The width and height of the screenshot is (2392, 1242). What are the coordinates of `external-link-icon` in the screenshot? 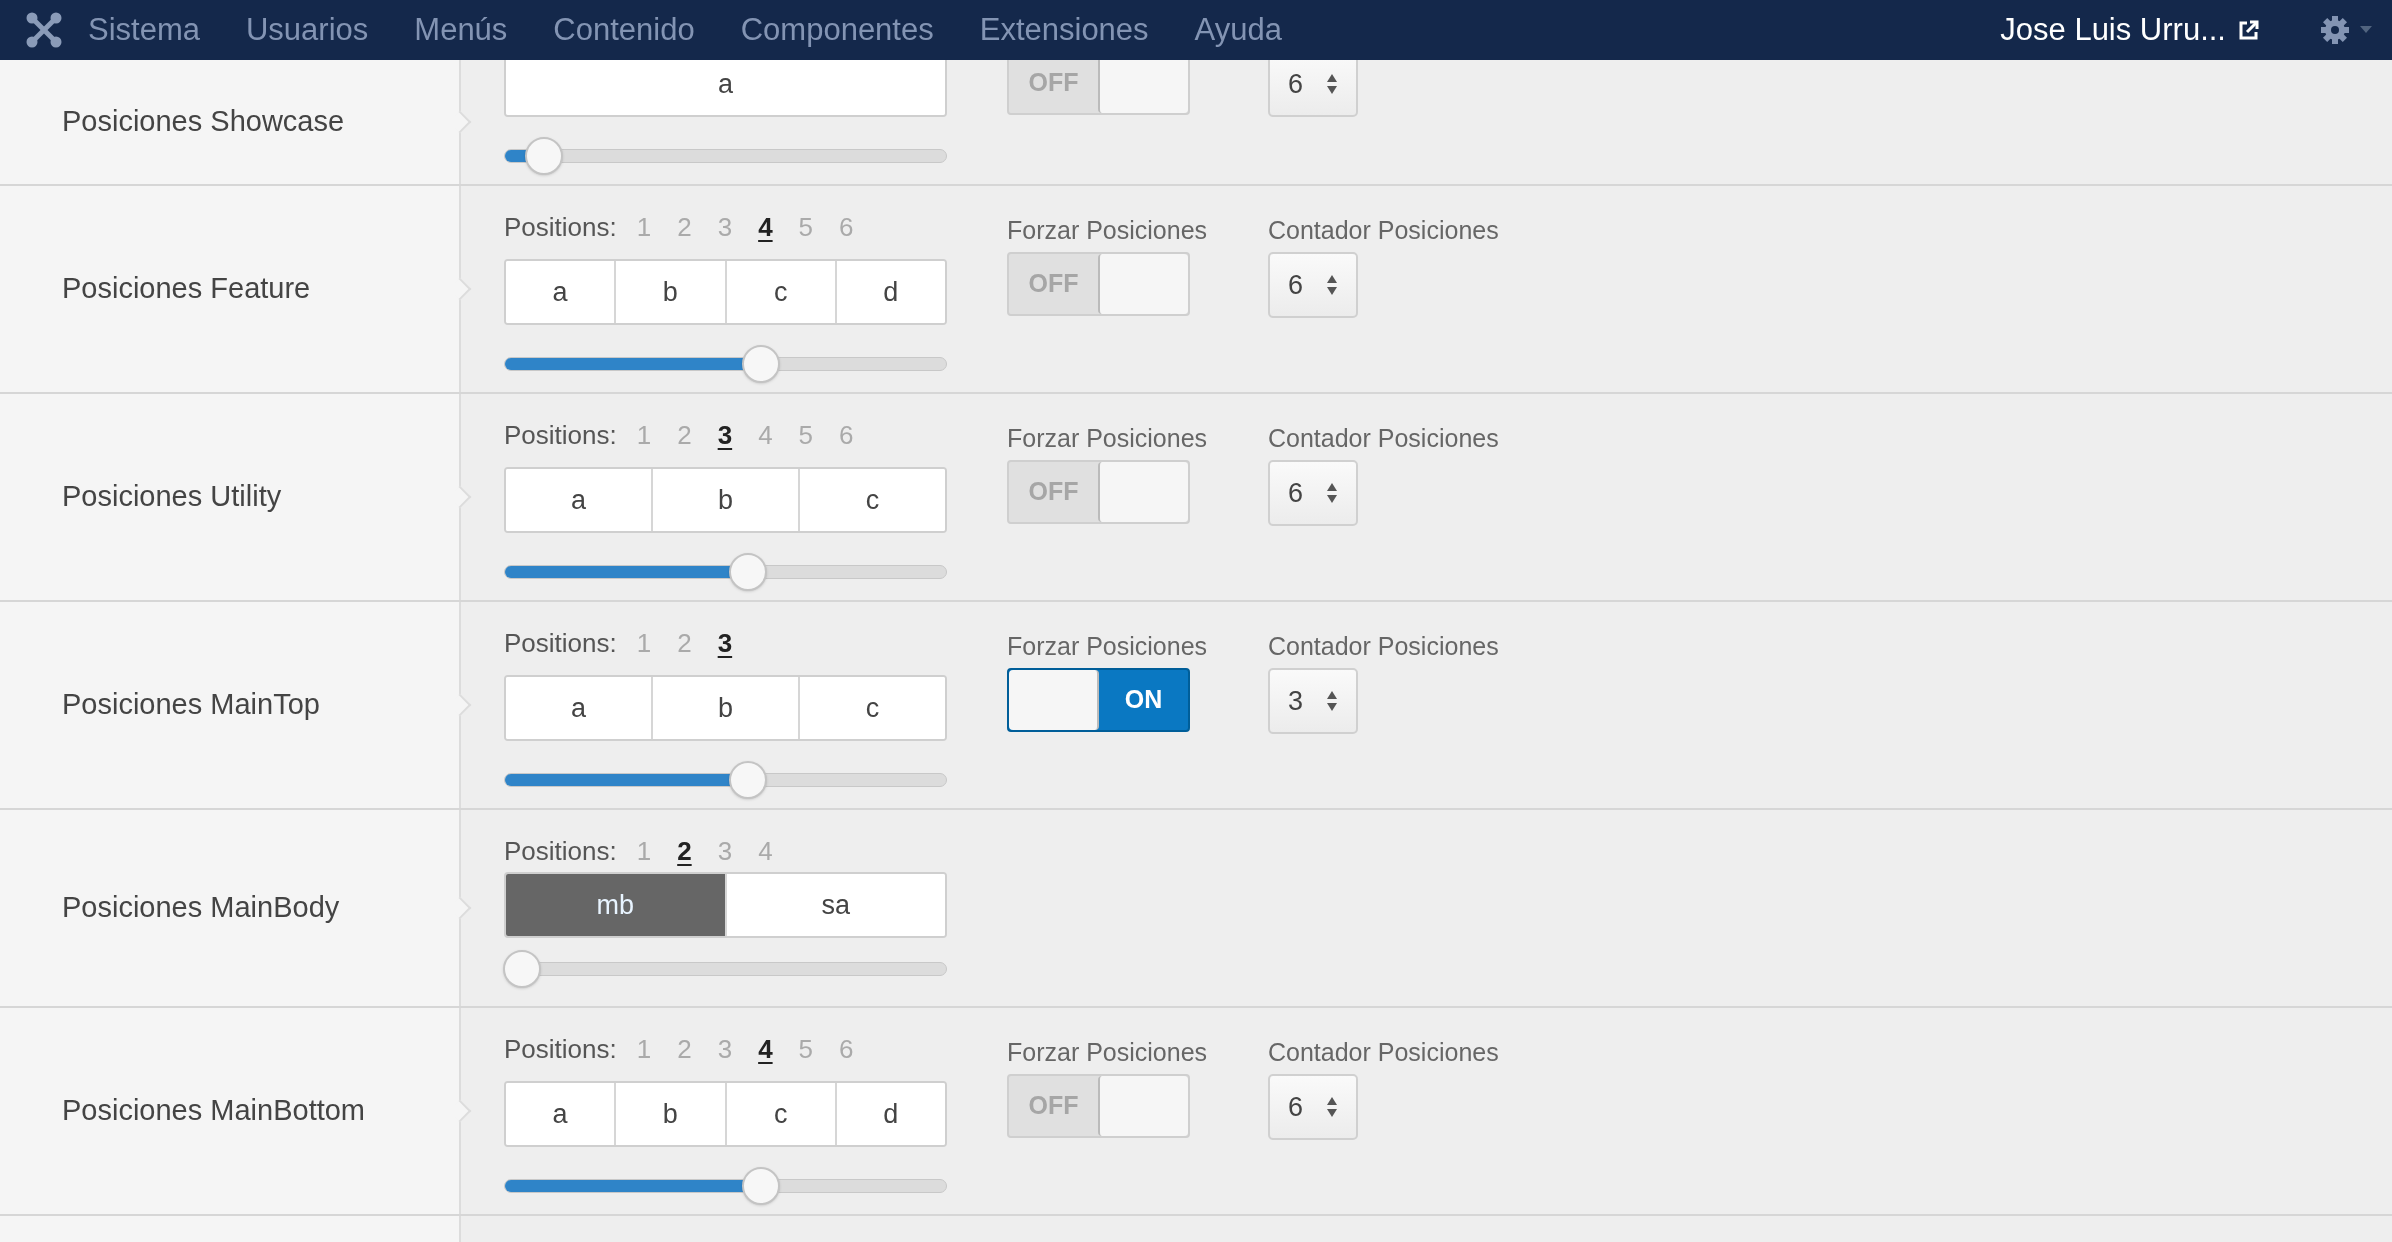 It's located at (2249, 30).